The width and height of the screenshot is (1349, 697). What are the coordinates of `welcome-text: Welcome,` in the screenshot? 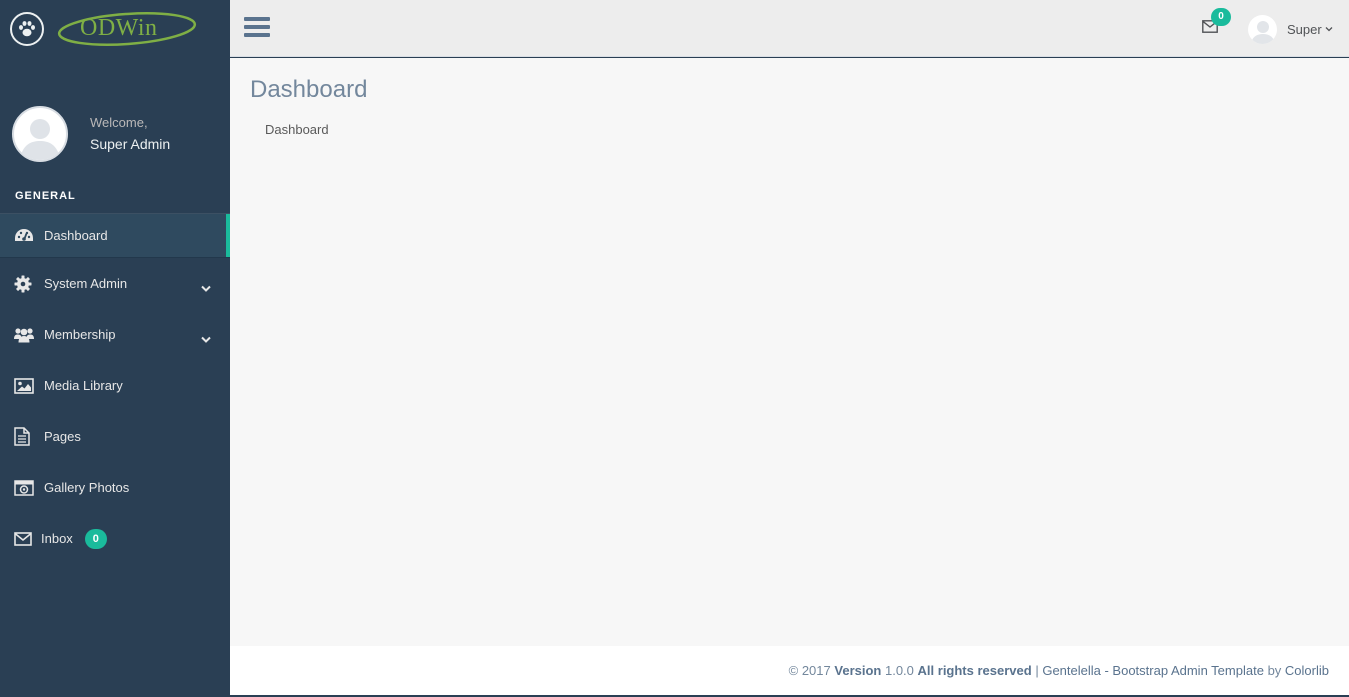 It's located at (119, 122).